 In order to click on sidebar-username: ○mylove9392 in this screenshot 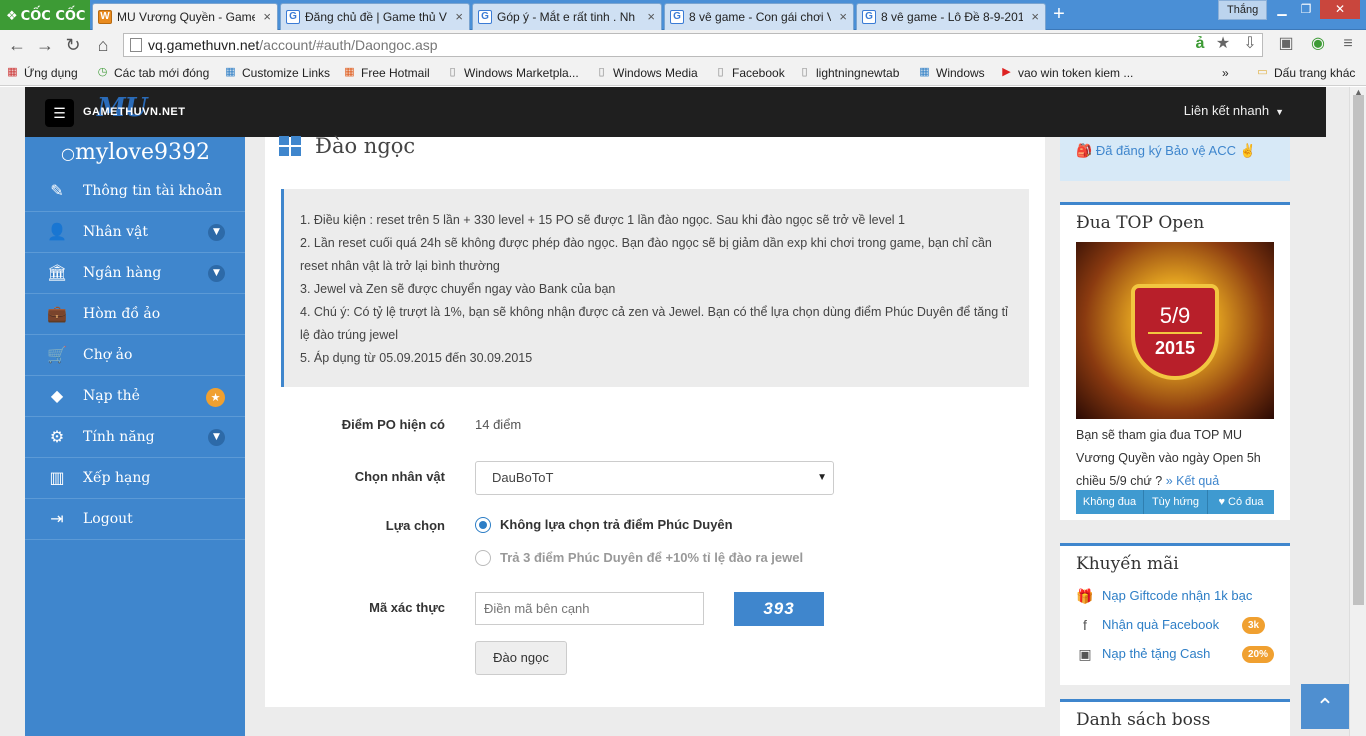, I will do `click(135, 152)`.